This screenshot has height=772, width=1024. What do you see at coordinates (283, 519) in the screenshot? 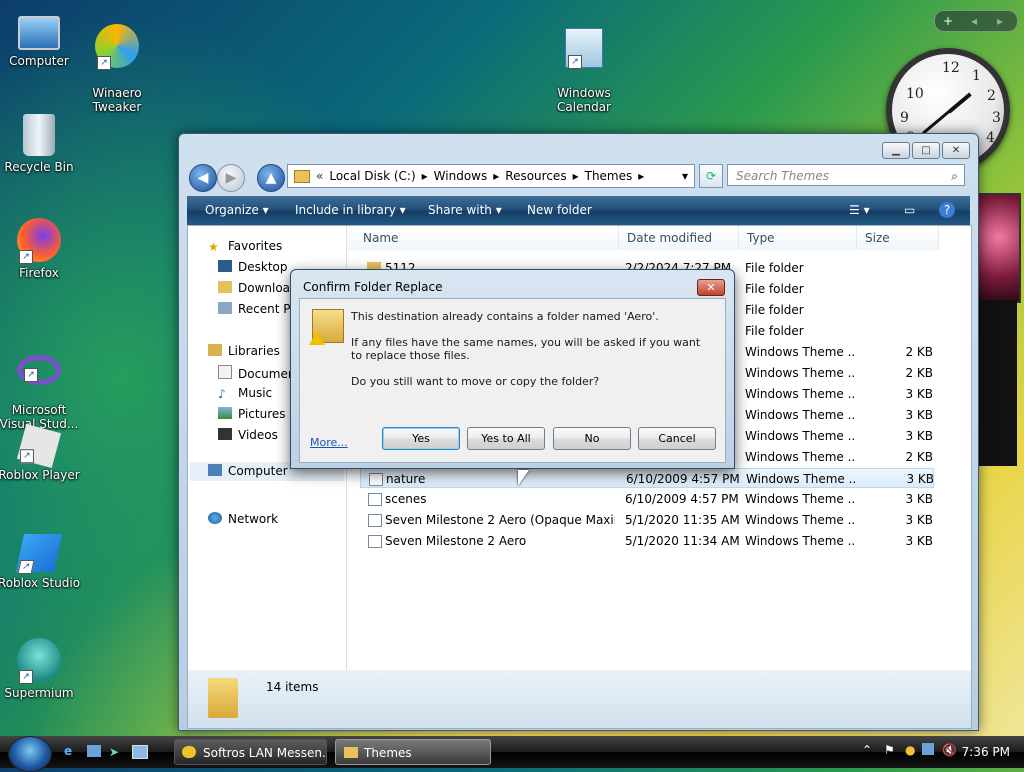
I see `nav-network: Network` at bounding box center [283, 519].